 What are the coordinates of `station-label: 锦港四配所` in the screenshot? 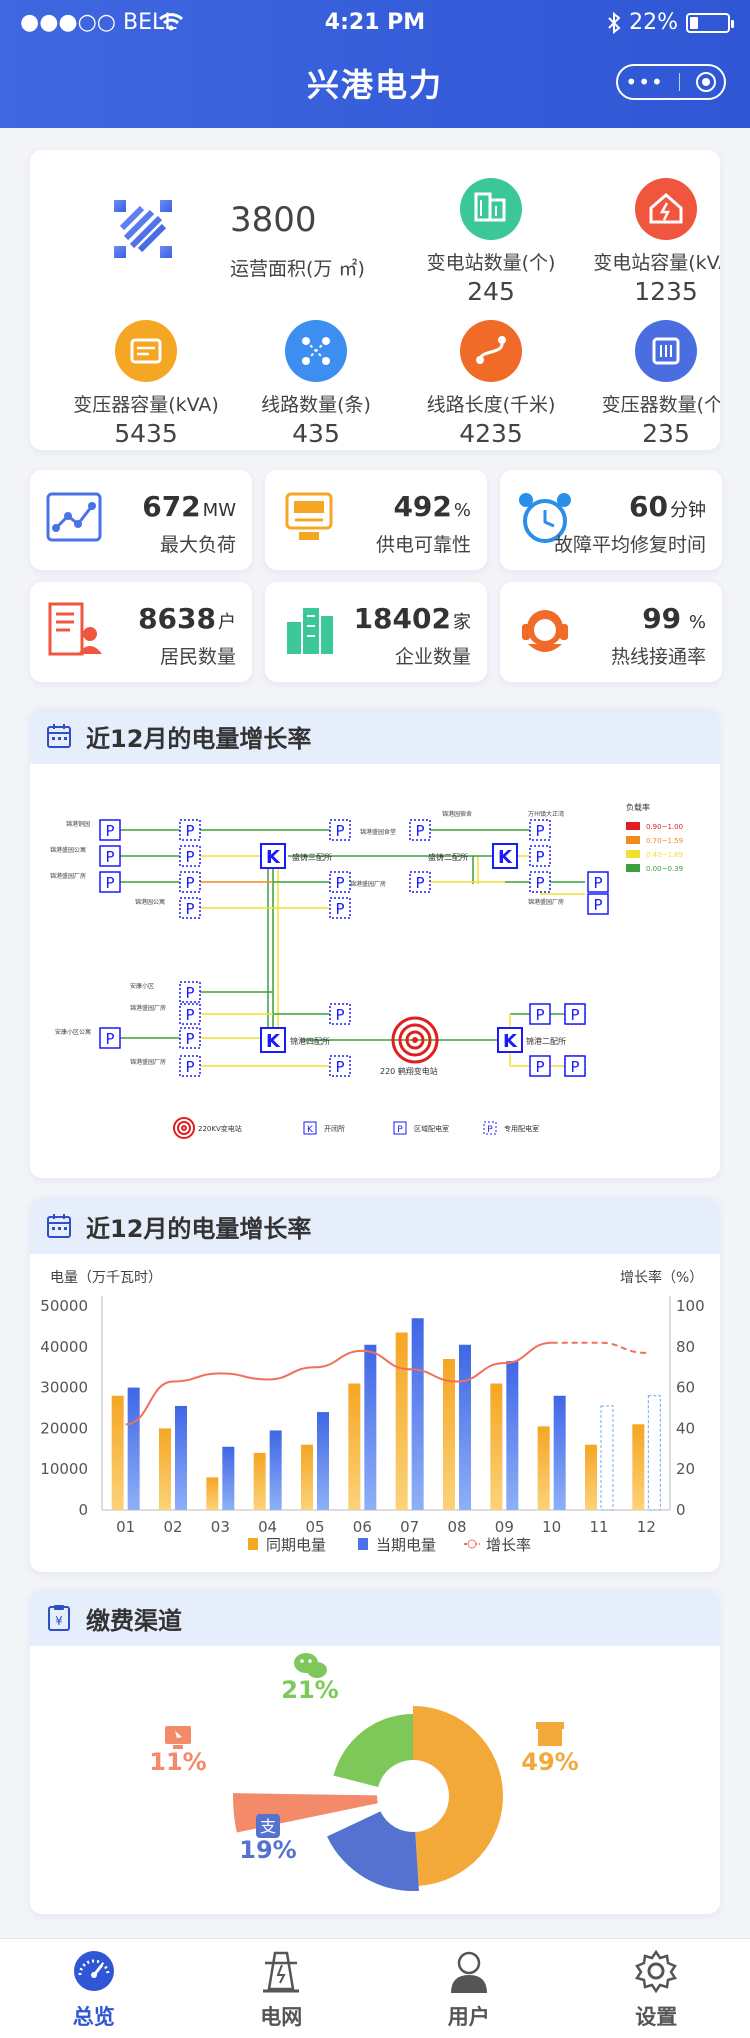 It's located at (310, 1041).